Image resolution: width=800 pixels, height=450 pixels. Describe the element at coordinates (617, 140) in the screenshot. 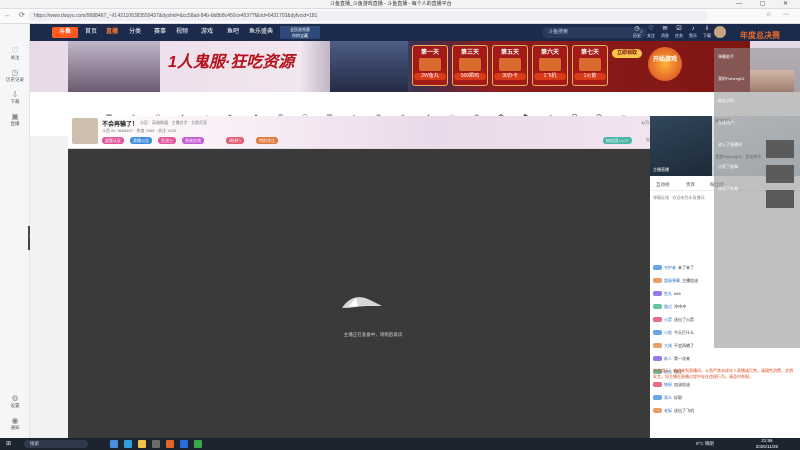

I see `fan-club-badge: 粉丝团 Lv.17` at that location.